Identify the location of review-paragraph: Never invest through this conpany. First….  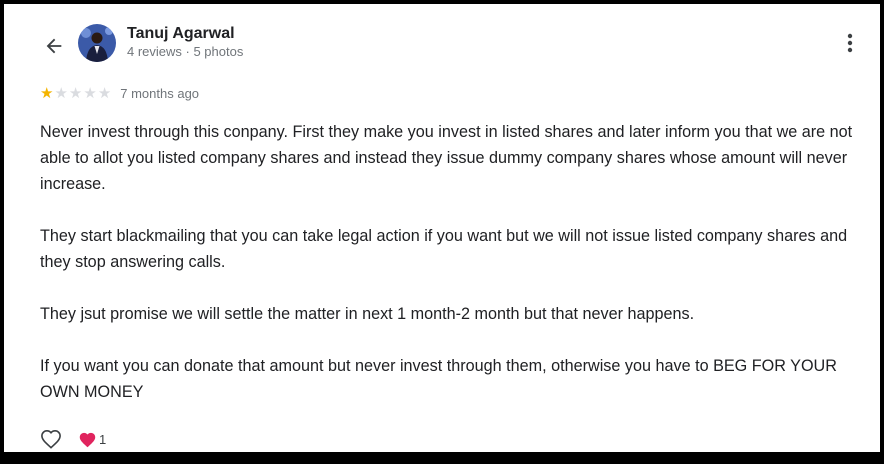
(446, 158).